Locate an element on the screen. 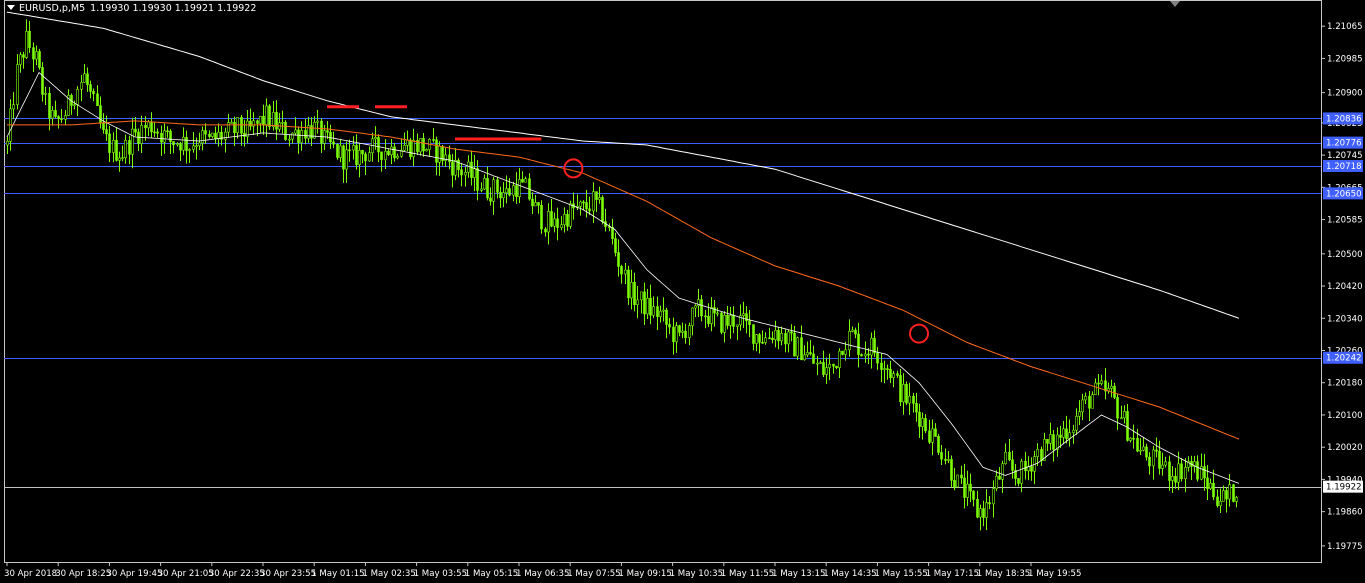 The image size is (1365, 583). dropdown-arrow-icon is located at coordinates (11, 7).